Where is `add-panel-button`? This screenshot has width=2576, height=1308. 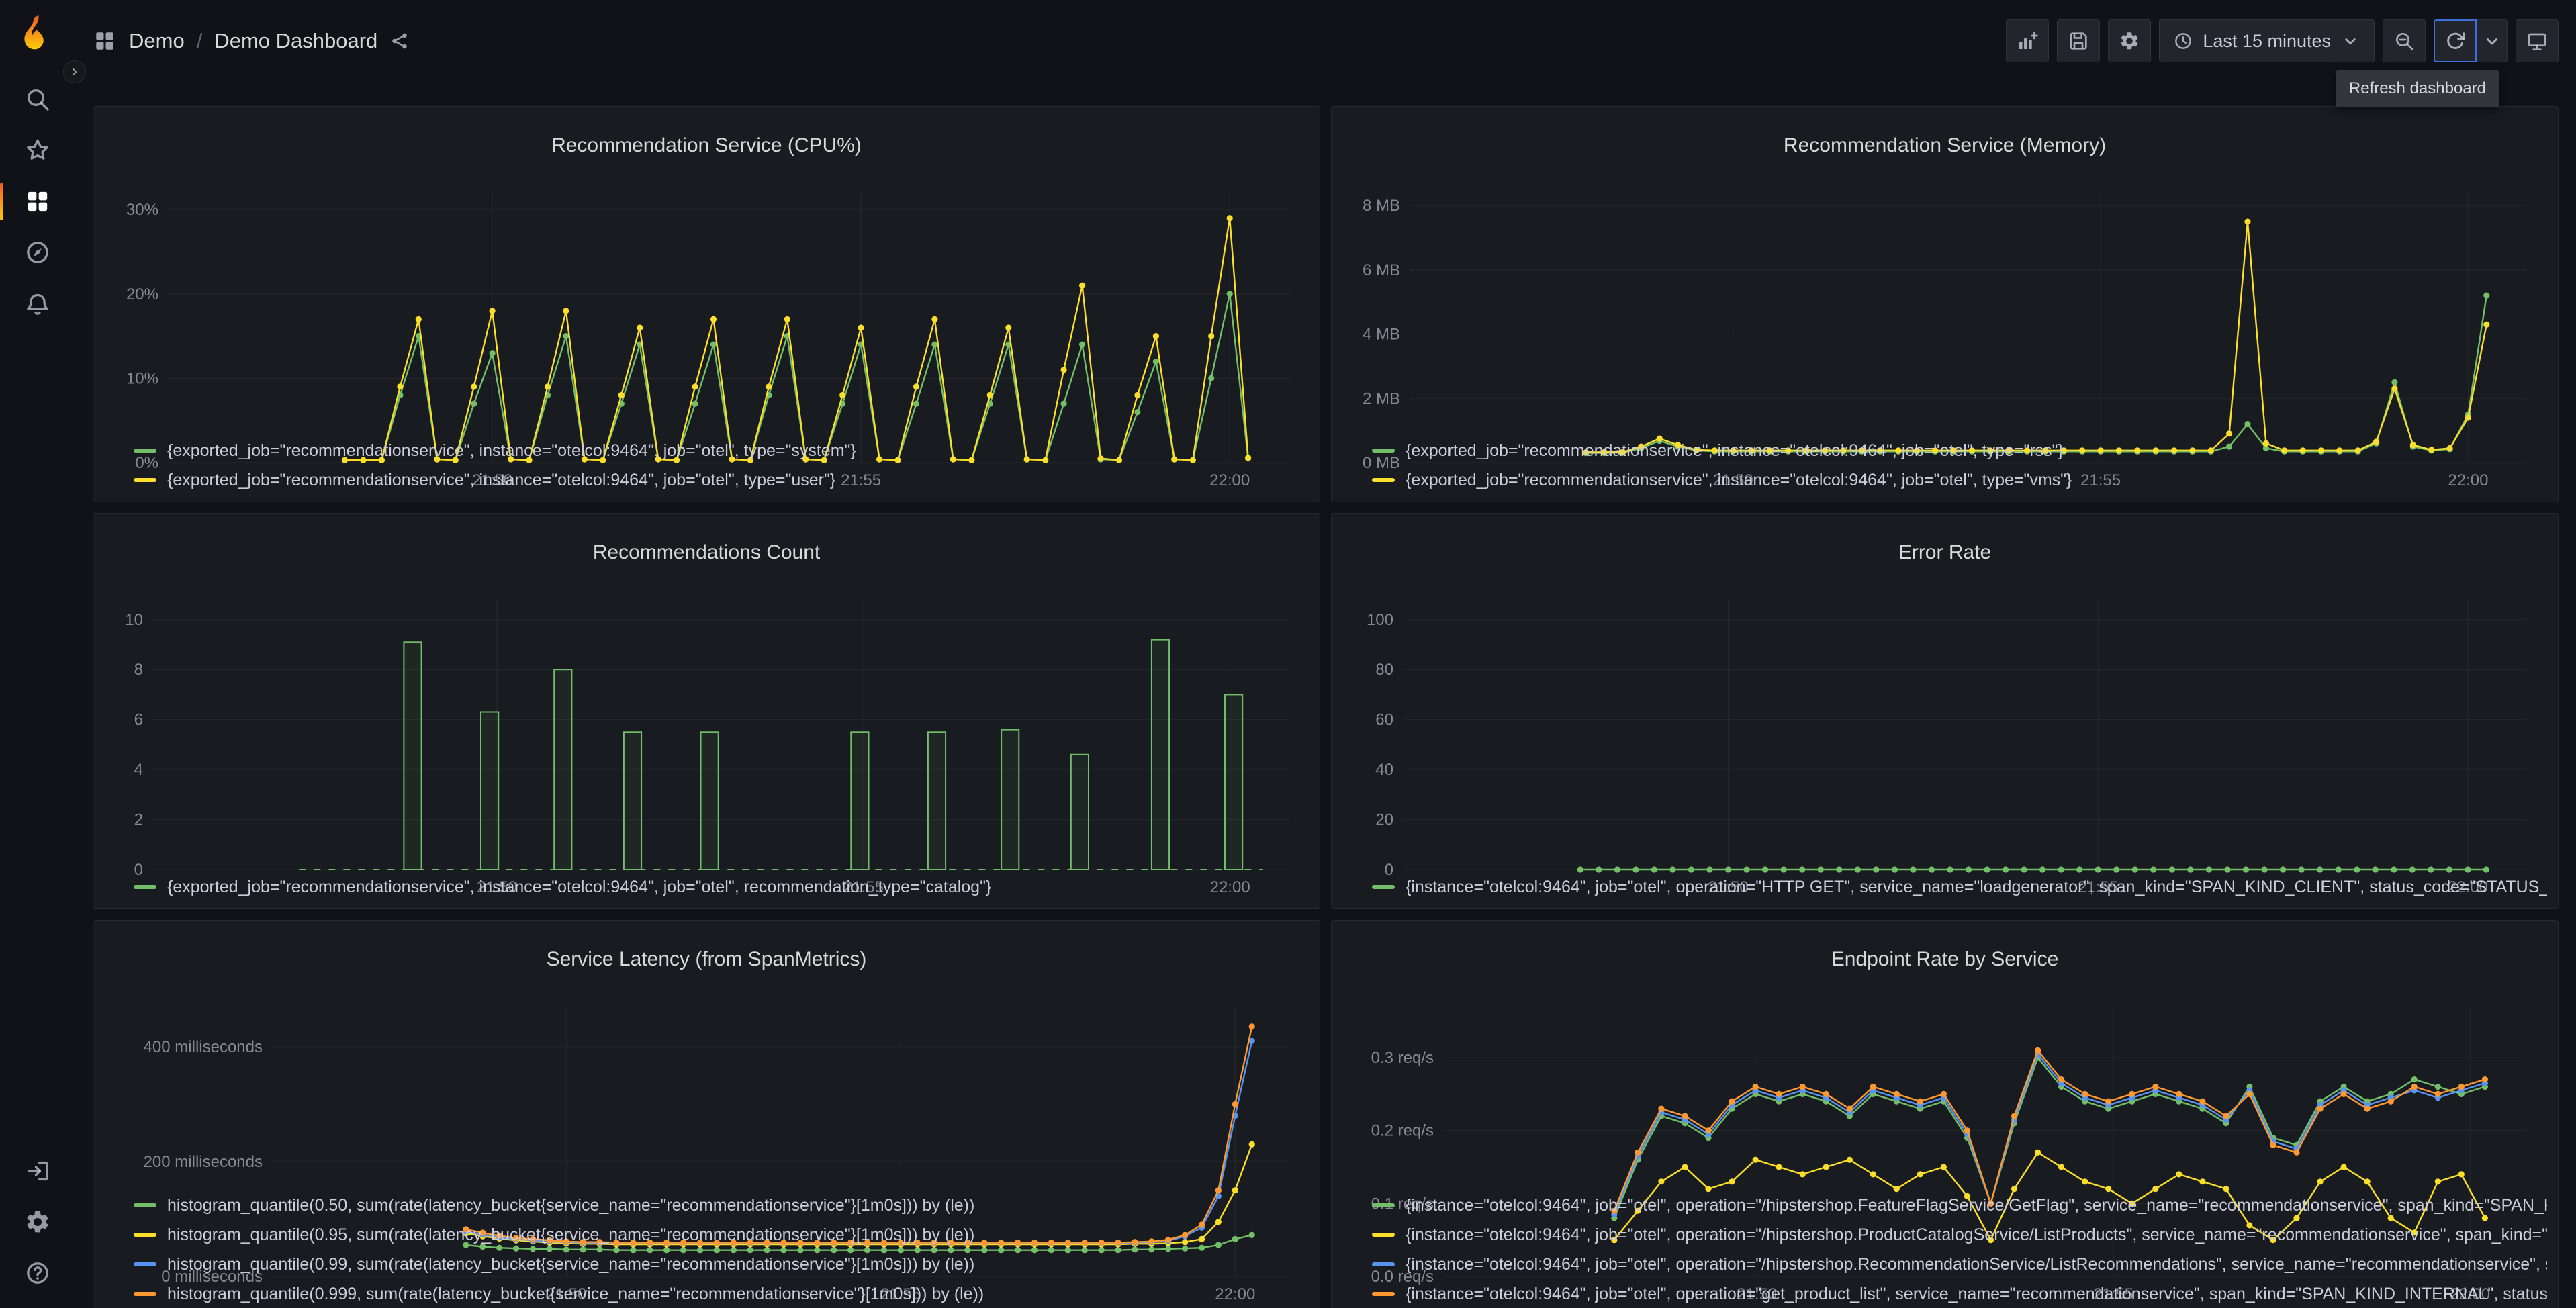 add-panel-button is located at coordinates (2028, 41).